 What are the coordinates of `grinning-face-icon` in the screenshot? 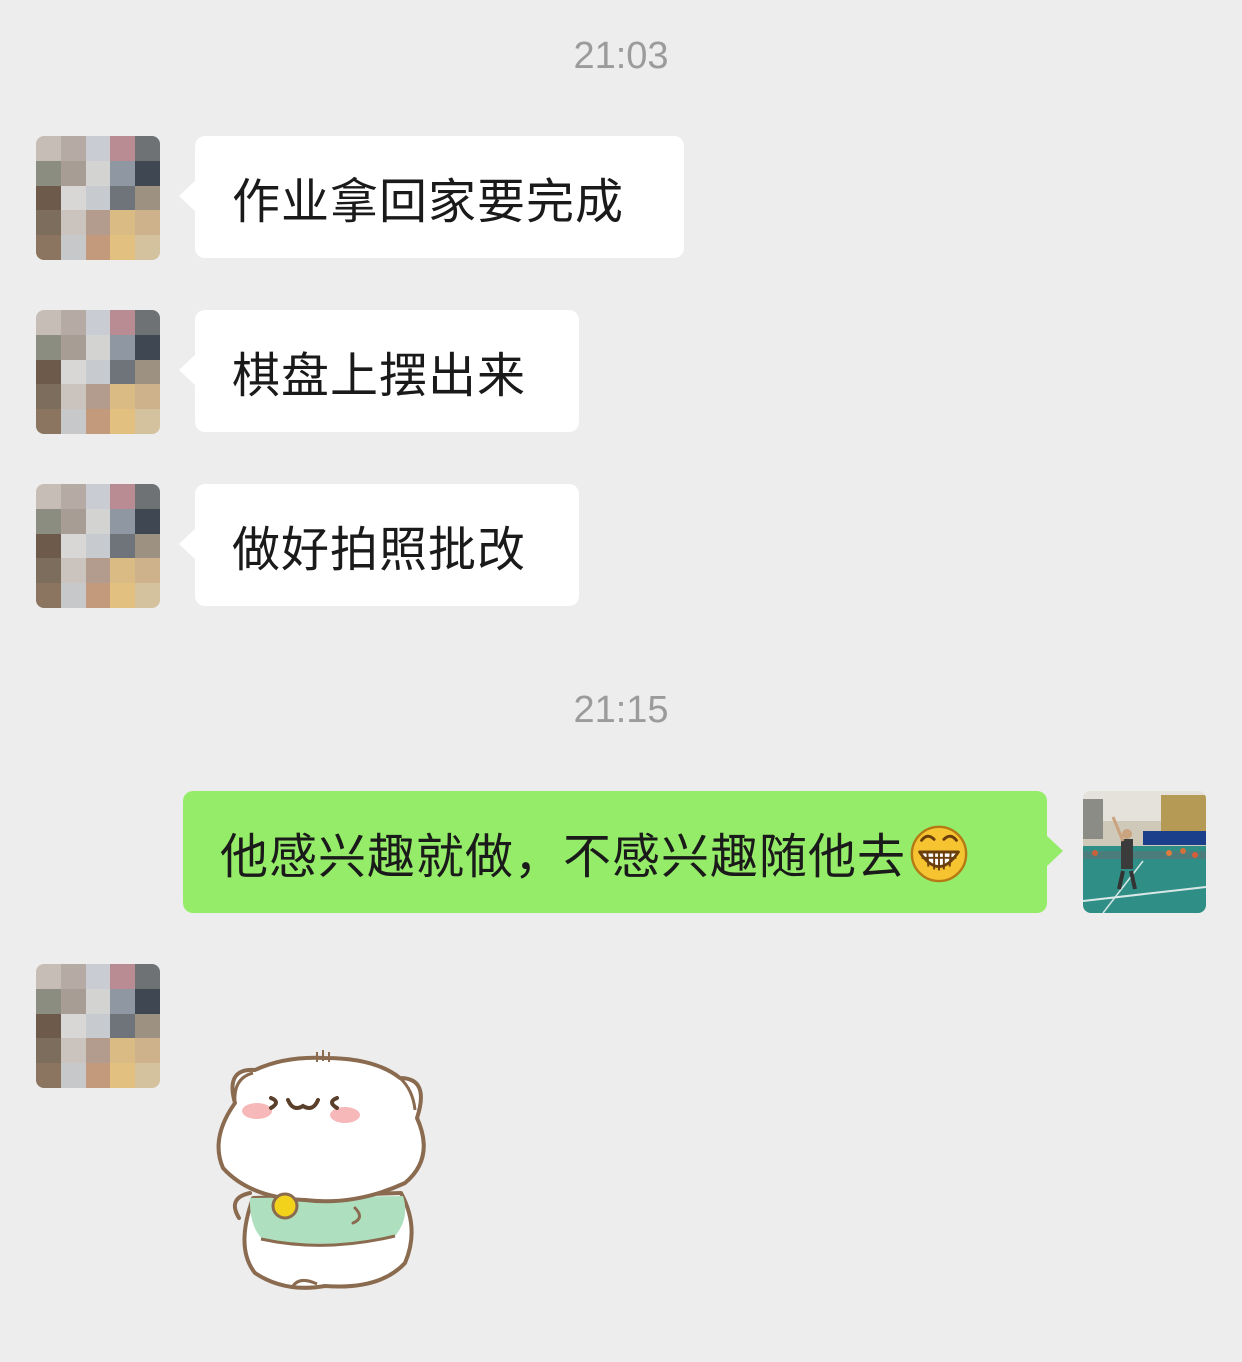 It's located at (939, 854).